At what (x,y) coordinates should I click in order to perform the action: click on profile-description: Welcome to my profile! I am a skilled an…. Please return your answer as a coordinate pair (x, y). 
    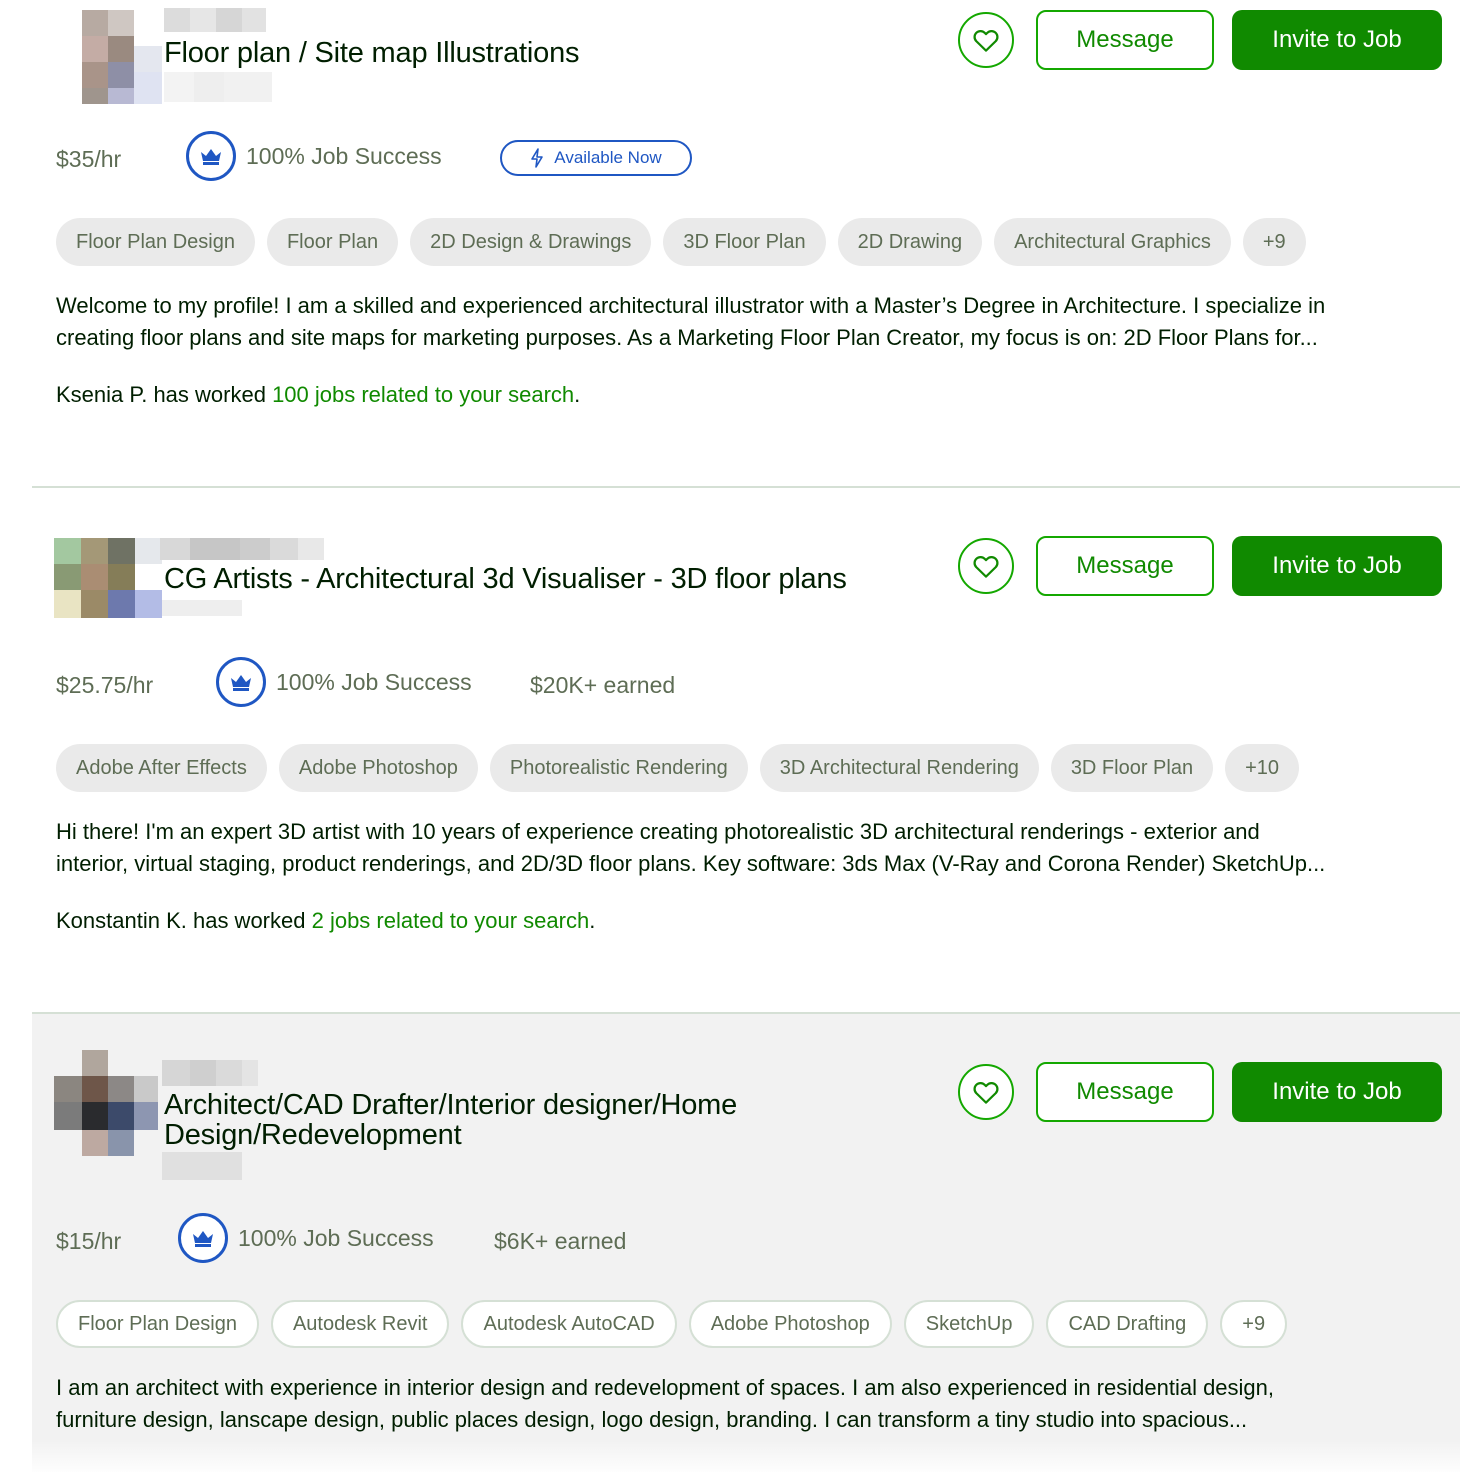
    Looking at the image, I should click on (751, 322).